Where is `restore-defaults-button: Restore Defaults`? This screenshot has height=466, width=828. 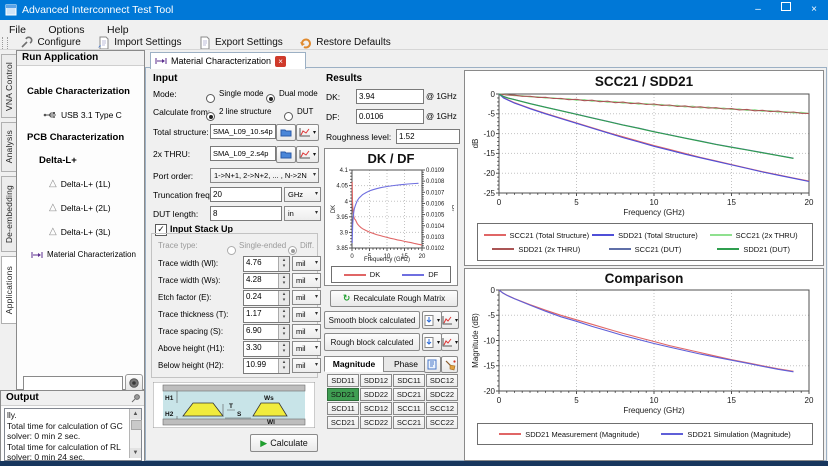
restore-defaults-button: Restore Defaults is located at coordinates (346, 42).